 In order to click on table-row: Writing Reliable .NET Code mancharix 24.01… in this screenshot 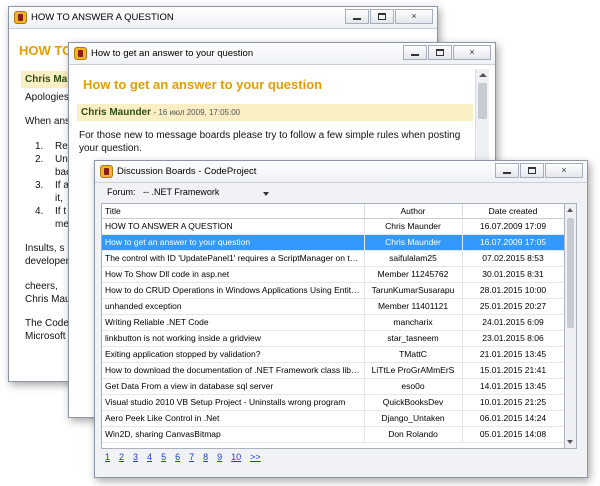, I will do `click(333, 322)`.